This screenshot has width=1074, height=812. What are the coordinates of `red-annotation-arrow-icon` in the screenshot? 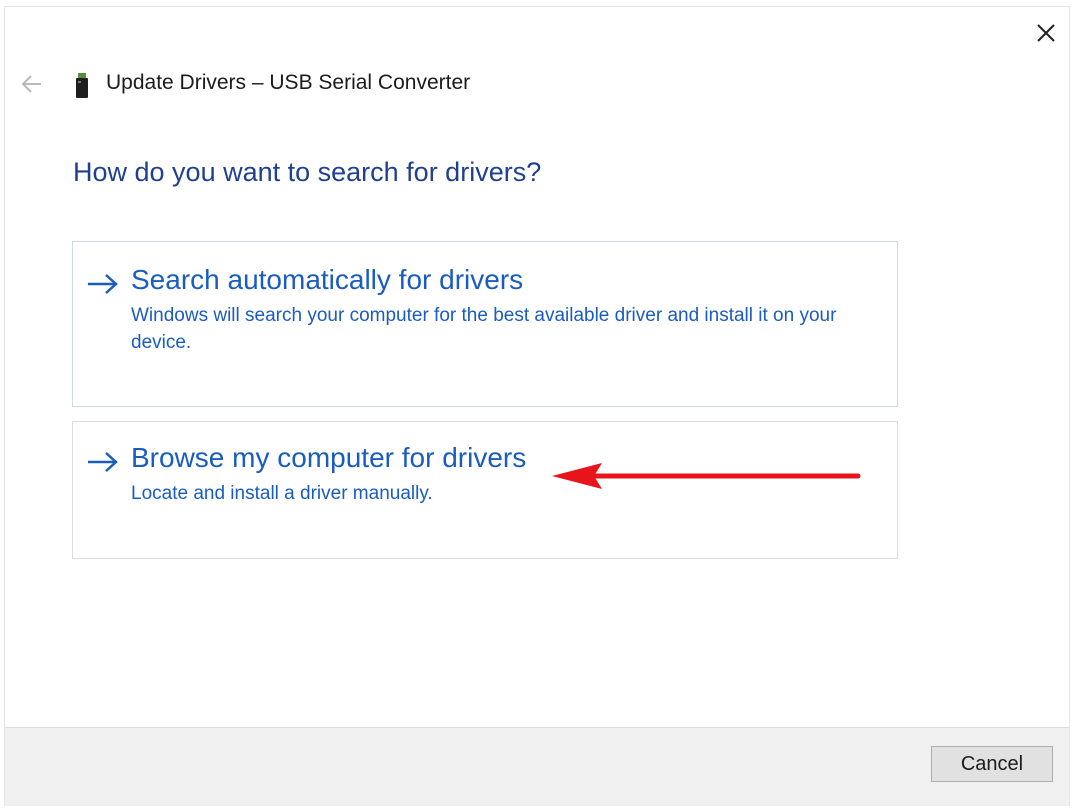 It's located at (706, 476).